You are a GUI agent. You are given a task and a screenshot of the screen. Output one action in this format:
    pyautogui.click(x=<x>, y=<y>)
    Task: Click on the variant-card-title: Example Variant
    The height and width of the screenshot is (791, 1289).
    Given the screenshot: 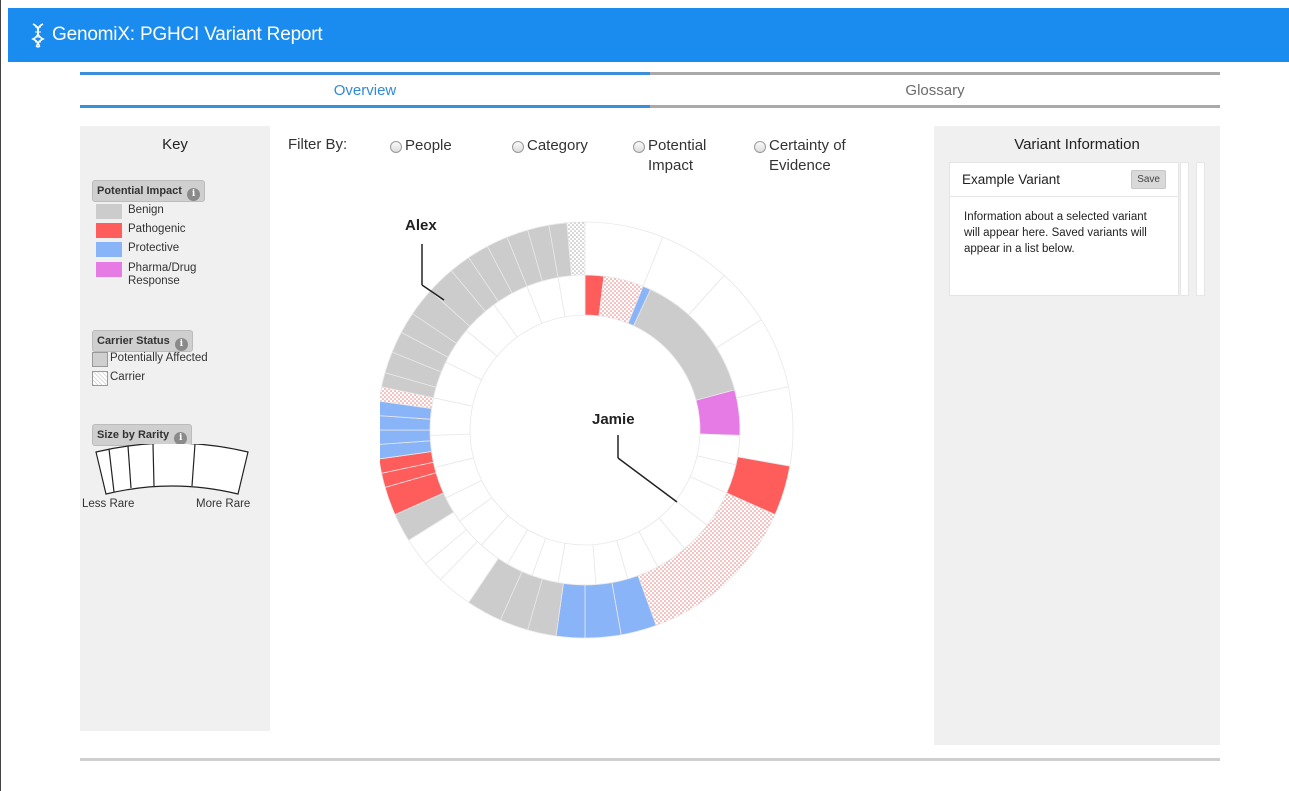 What is the action you would take?
    pyautogui.click(x=1011, y=179)
    